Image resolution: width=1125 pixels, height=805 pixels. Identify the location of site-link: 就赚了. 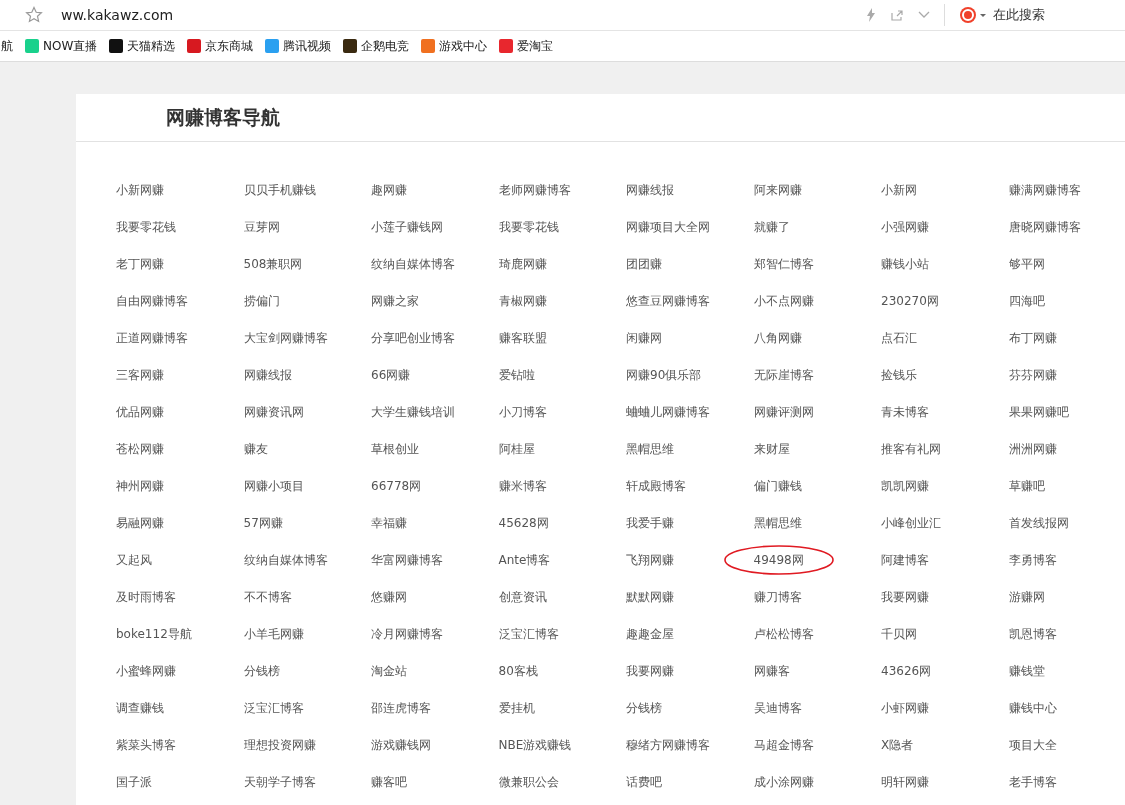
(771, 227).